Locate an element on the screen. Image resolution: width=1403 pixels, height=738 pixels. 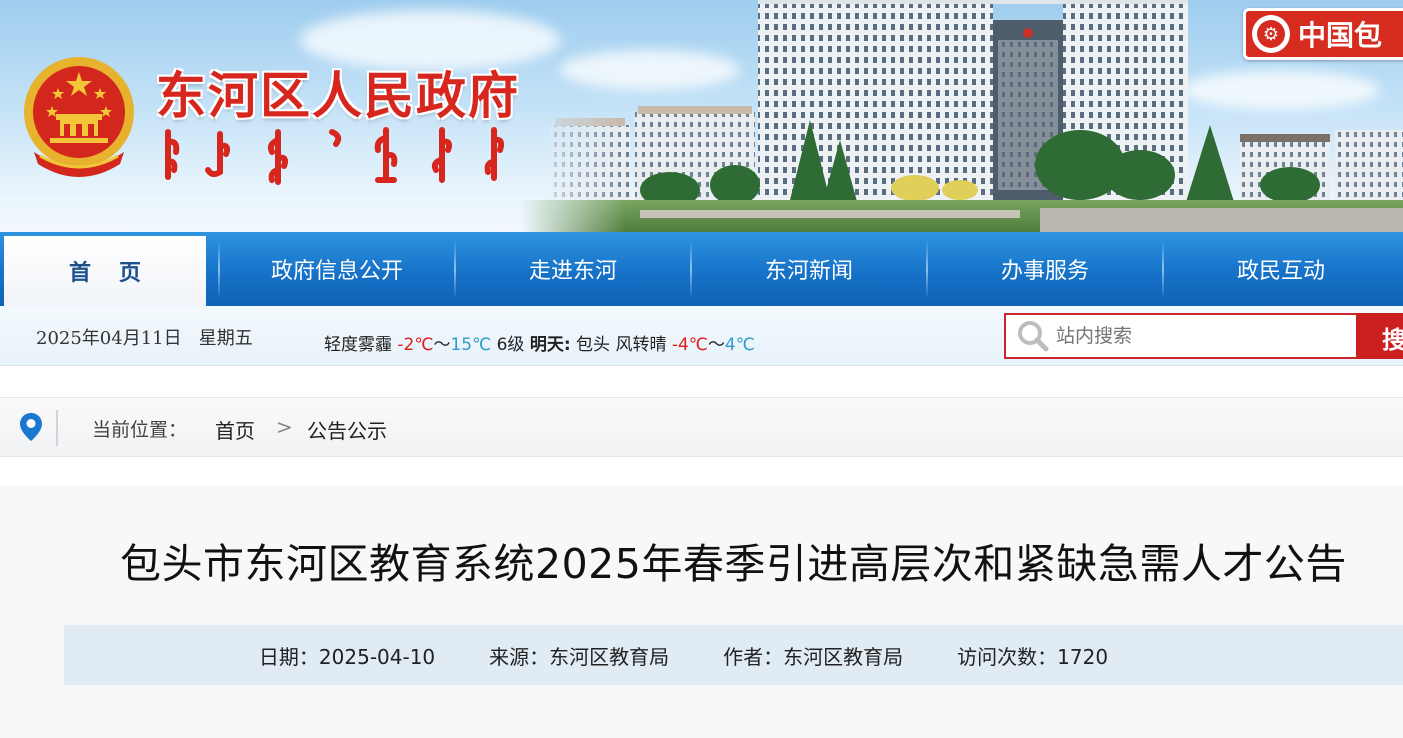
main-nav: 首页 政府信息公开 走进东河 东河新闻 办事服务 政民互动 is located at coordinates (701, 269).